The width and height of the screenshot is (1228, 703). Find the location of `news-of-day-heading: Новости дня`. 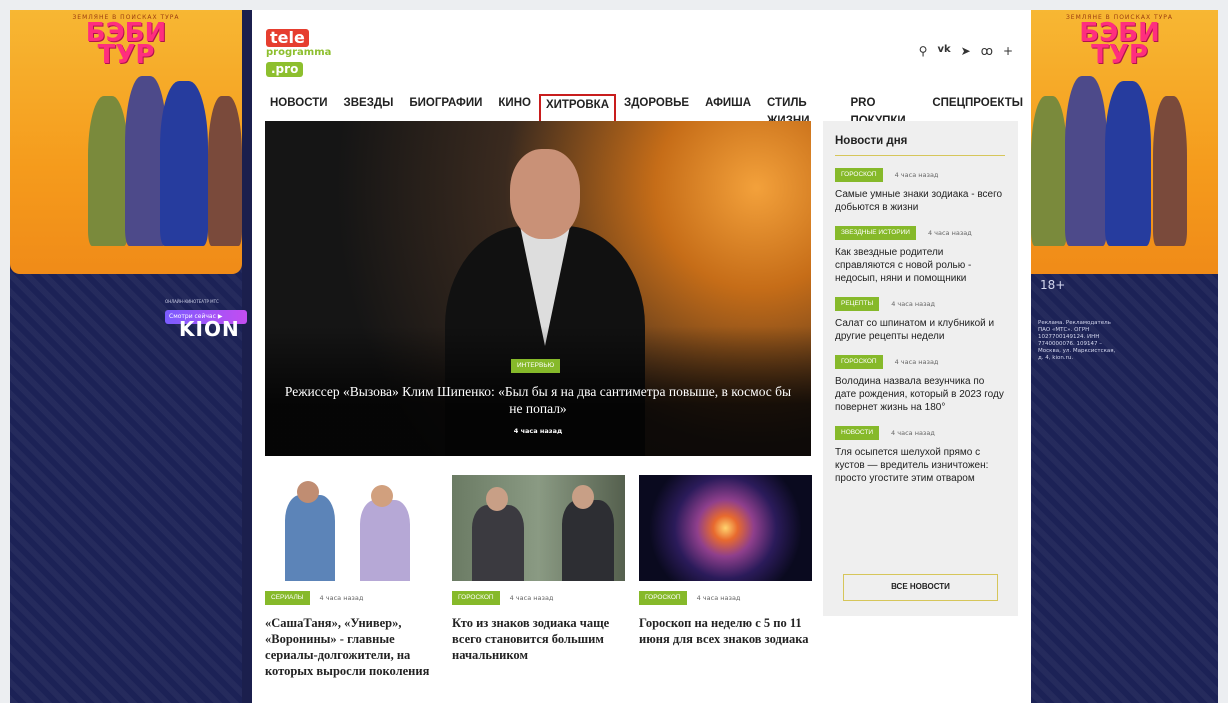

news-of-day-heading: Новости дня is located at coordinates (920, 145).